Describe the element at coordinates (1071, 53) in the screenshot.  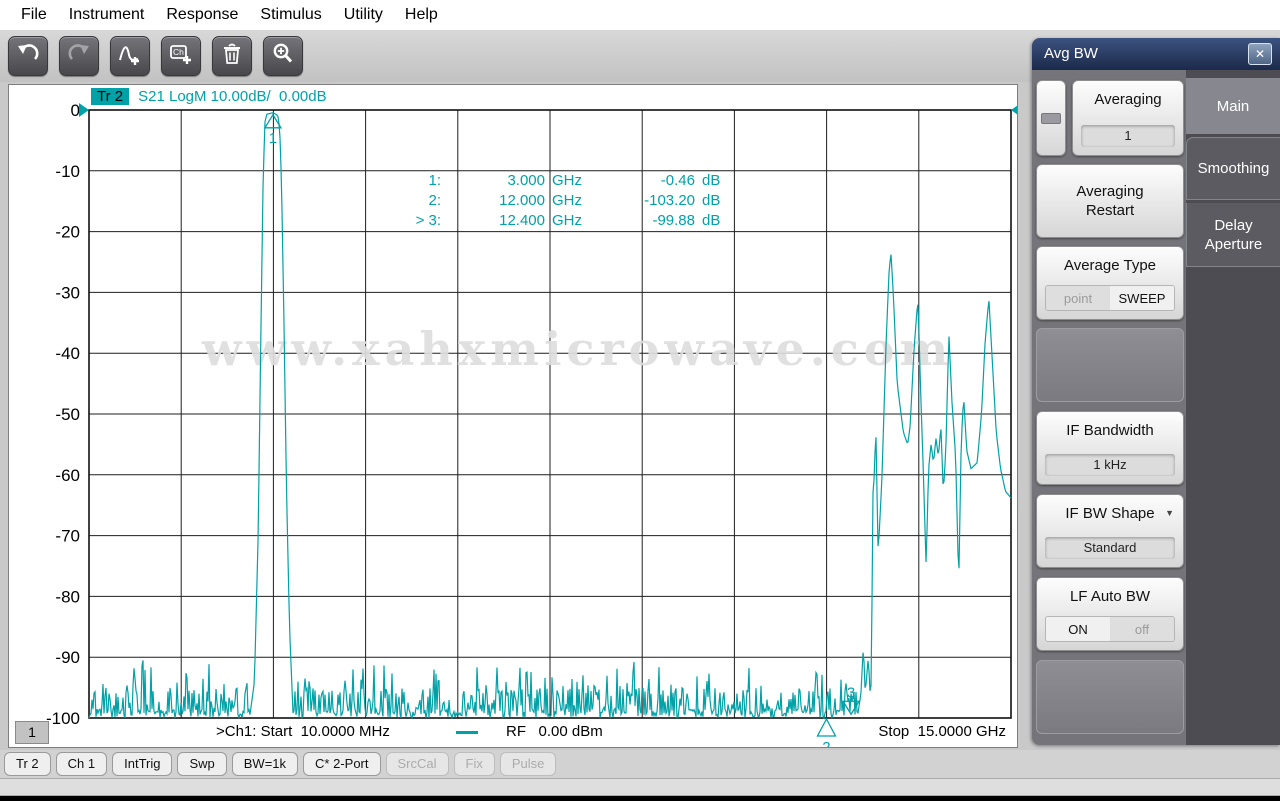
I see `panel-title: Avg BW` at that location.